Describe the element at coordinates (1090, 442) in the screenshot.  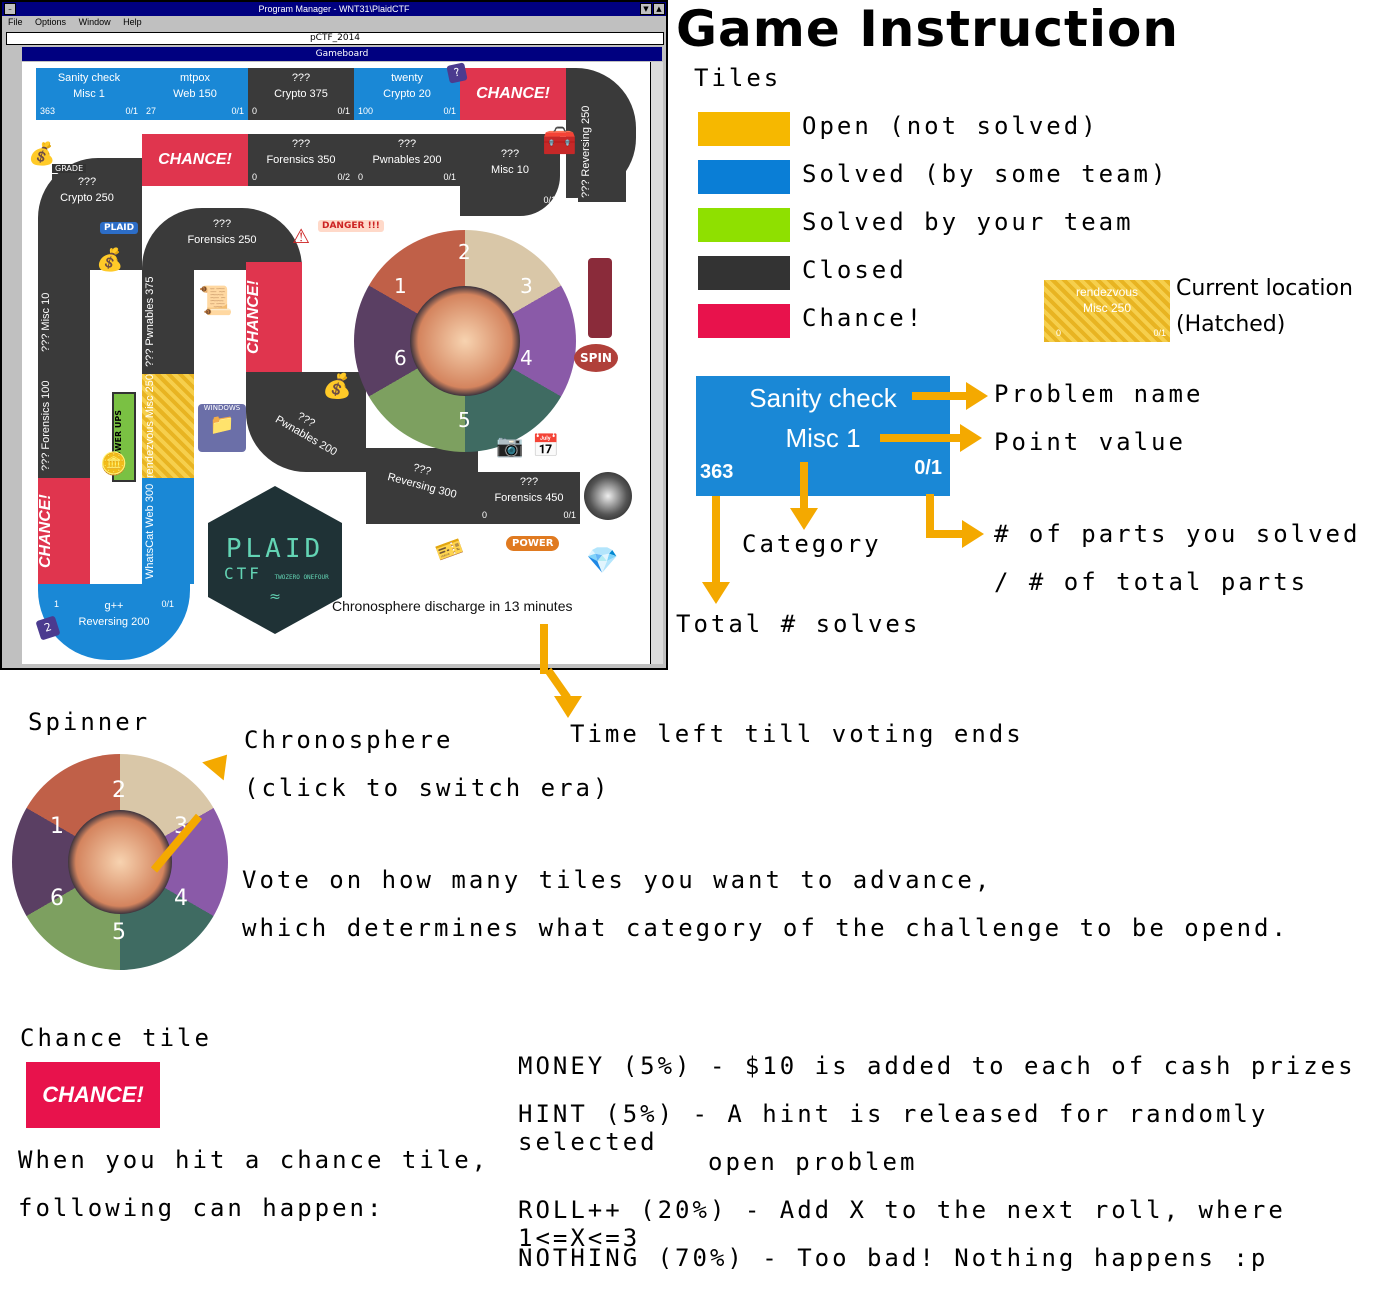
I see `annotation-point-value: Point value` at that location.